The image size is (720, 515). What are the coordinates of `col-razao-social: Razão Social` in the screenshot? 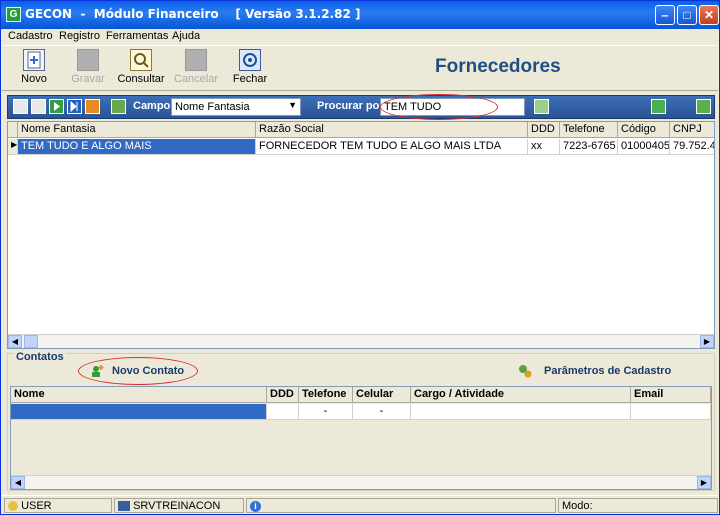 It's located at (392, 130).